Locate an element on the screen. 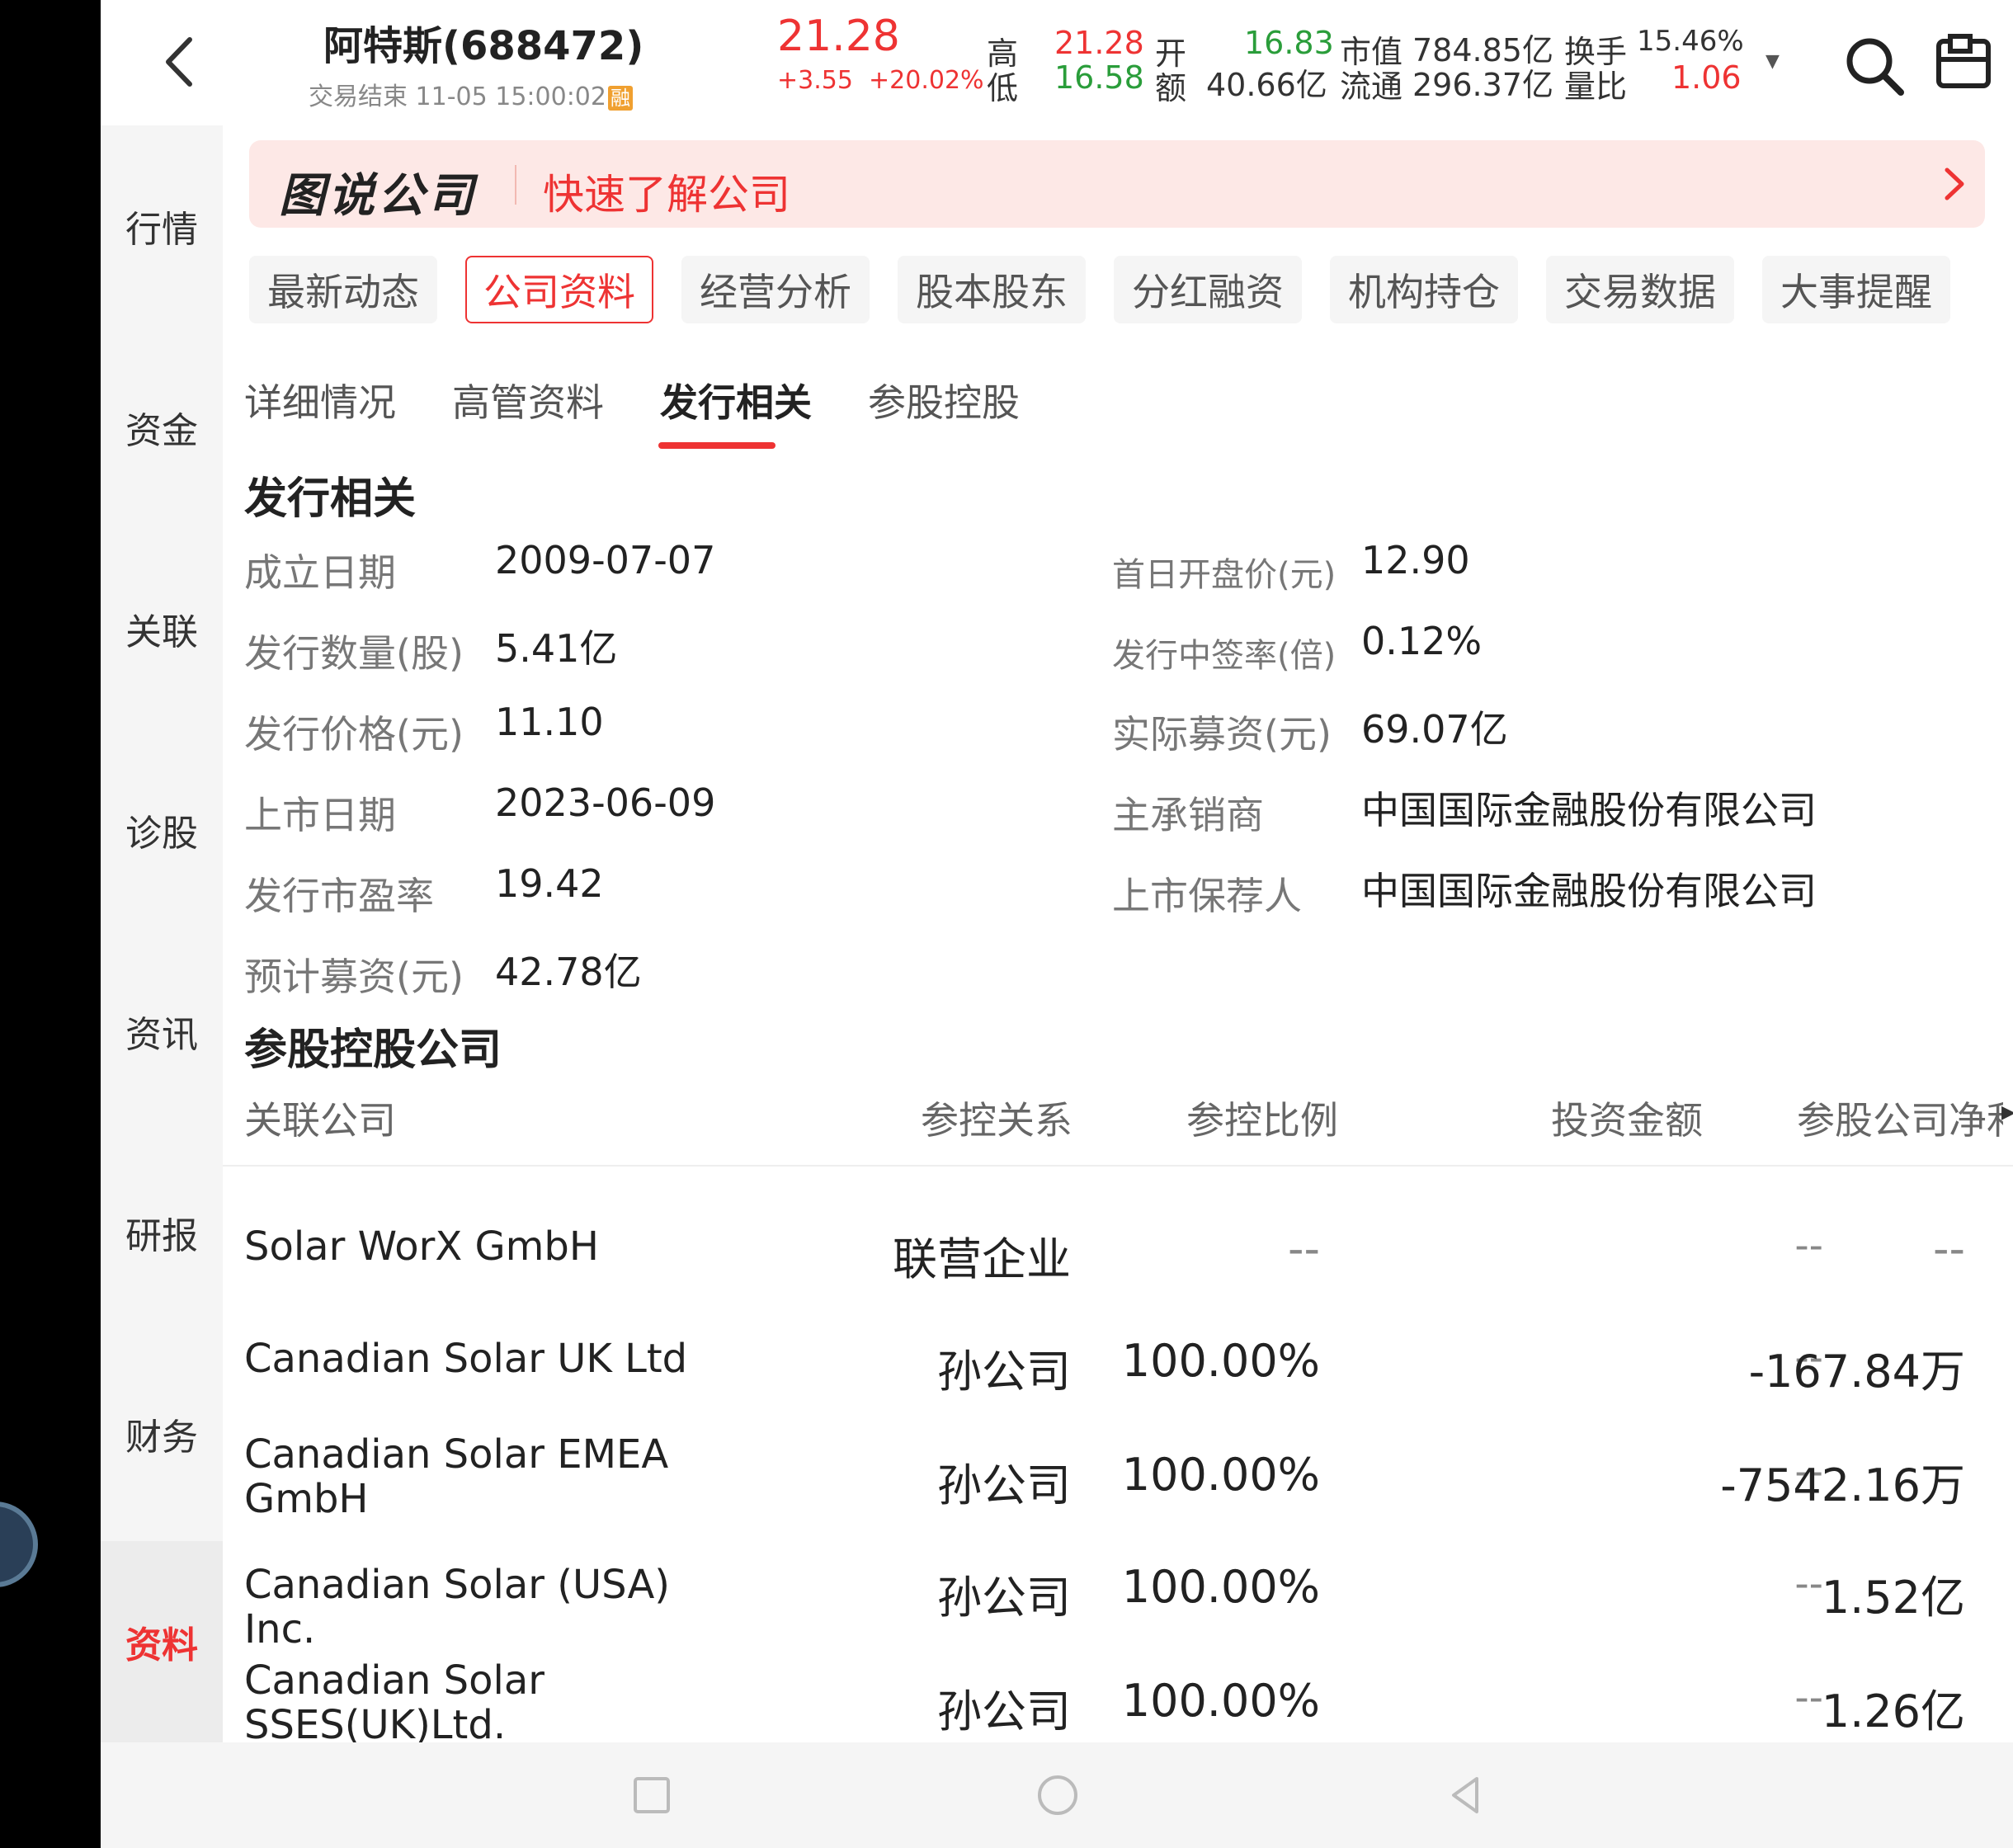 This screenshot has height=1848, width=2013. system-nav-bar is located at coordinates (1057, 1795).